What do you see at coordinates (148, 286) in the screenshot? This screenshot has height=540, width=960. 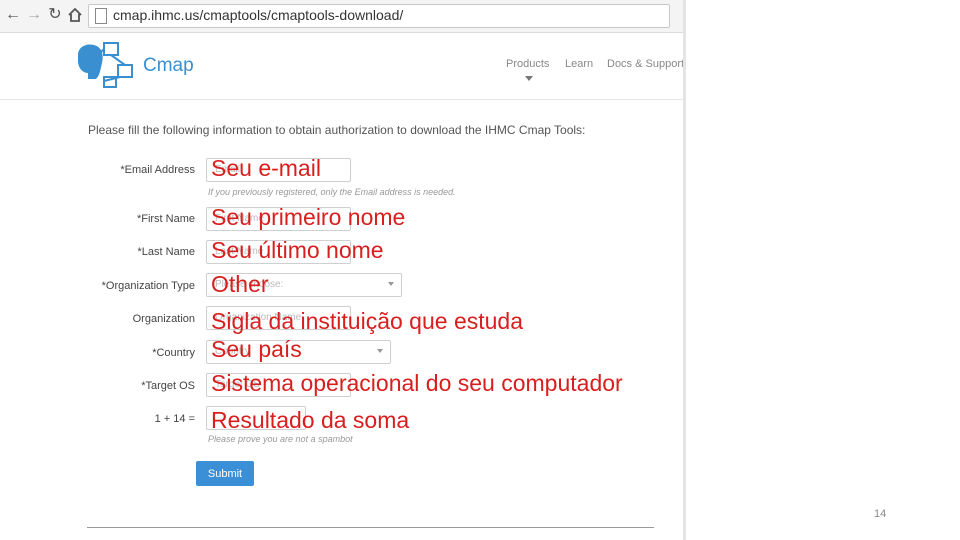 I see `organization-type-label: *Organization Type` at bounding box center [148, 286].